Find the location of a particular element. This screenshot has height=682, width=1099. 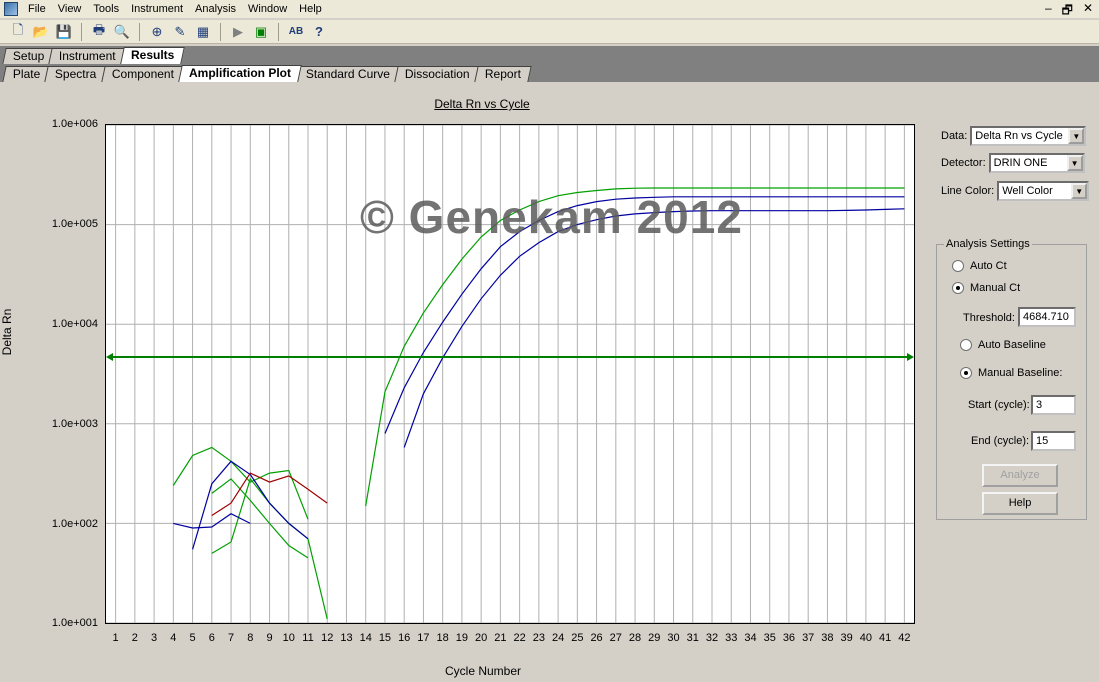

manual-baseline-option: Manual Baseline: is located at coordinates (1011, 373).